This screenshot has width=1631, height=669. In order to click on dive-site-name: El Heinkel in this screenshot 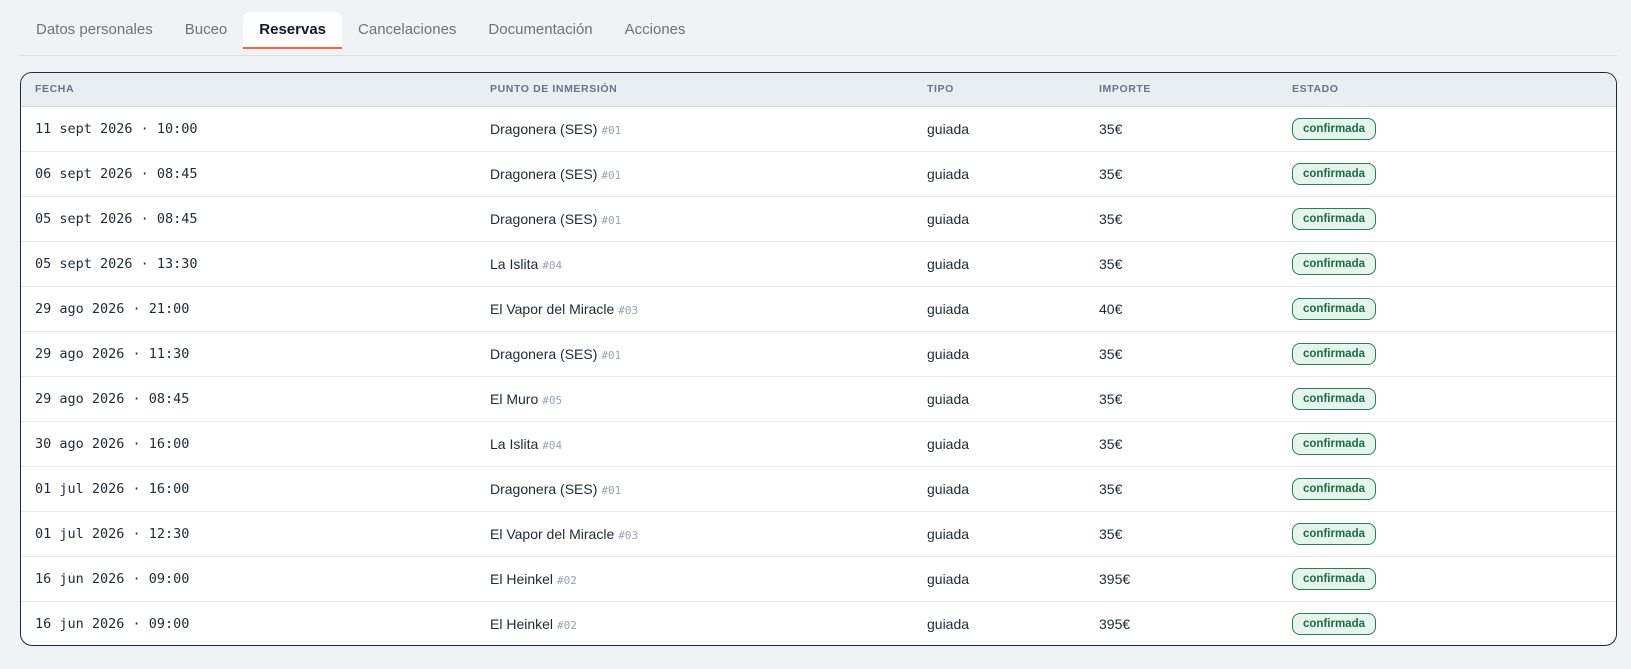, I will do `click(522, 578)`.